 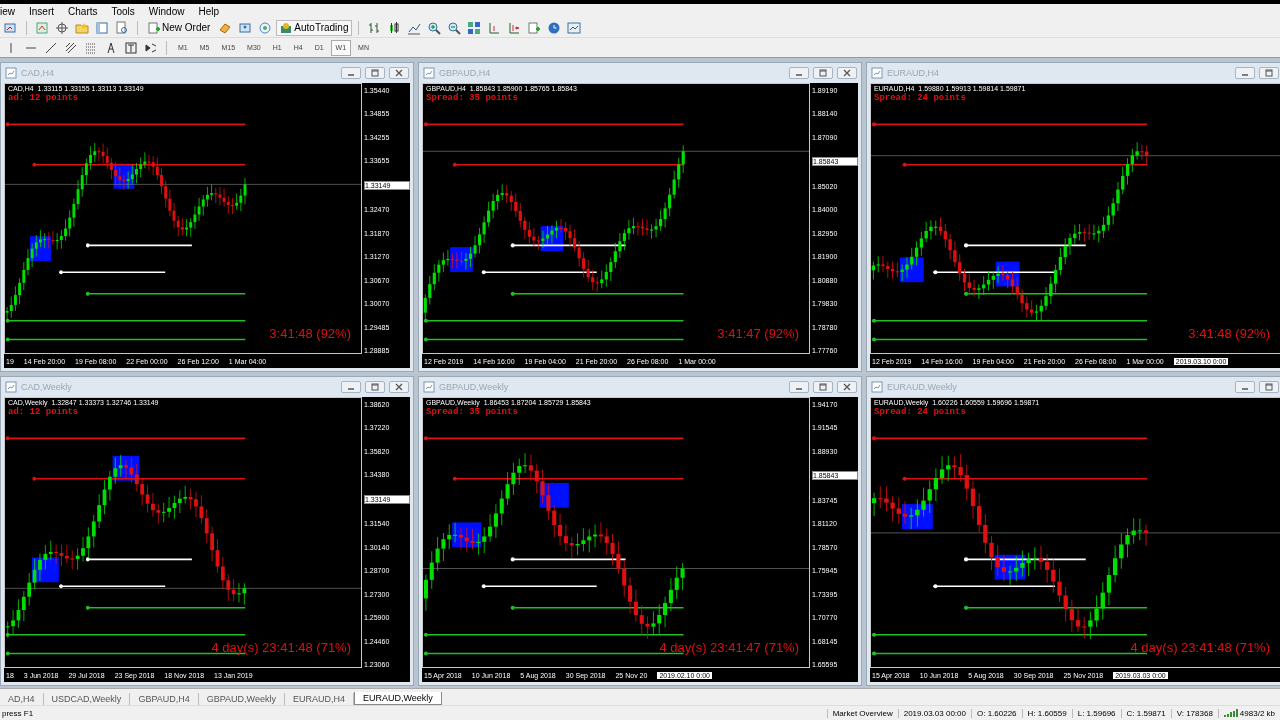 I want to click on low-price: L: 1.59696, so click(x=1096, y=713).